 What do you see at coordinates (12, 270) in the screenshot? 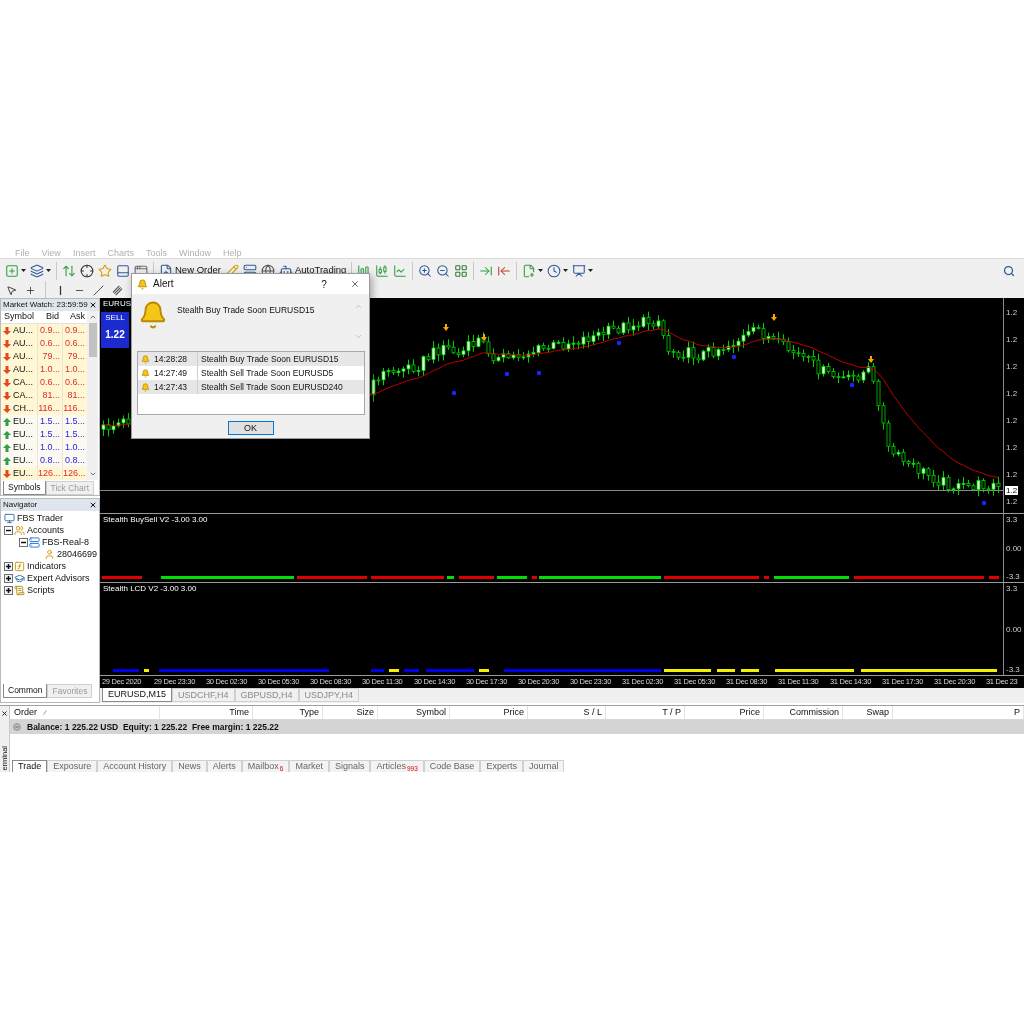
I see `plus-square-icon` at bounding box center [12, 270].